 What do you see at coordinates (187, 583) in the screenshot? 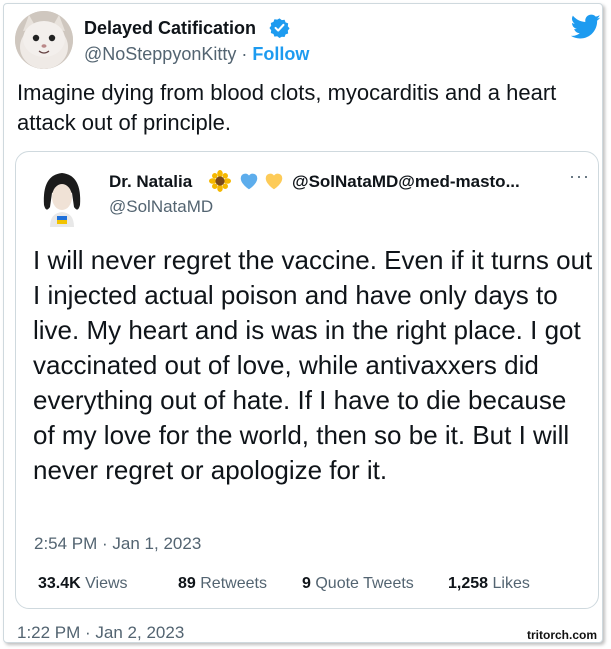
I see `retweets-count: 89` at bounding box center [187, 583].